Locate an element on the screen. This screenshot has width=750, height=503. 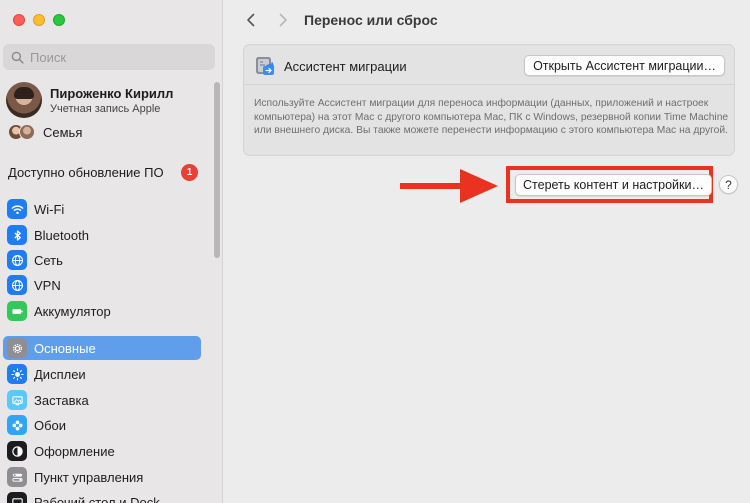
sidebar-item-label: Сеть is located at coordinates (48, 260).